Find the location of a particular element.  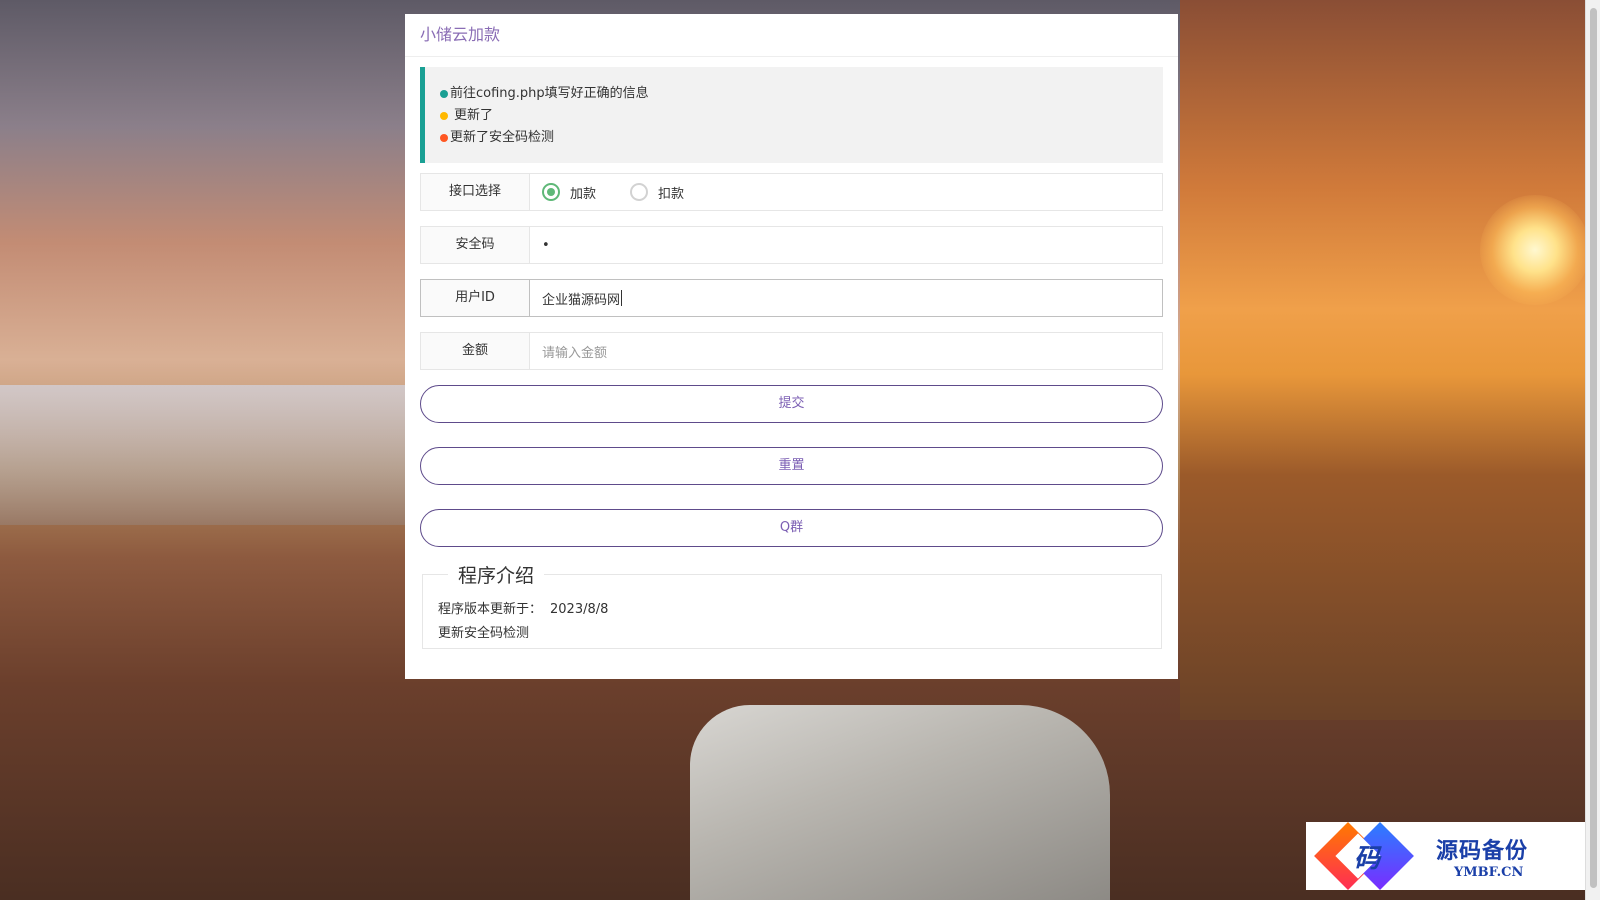

notice-item: 更新了 is located at coordinates (801, 116).